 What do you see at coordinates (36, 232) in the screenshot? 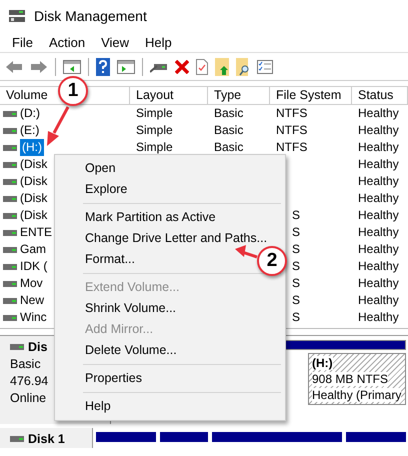
I see `volume-name: ENTE` at bounding box center [36, 232].